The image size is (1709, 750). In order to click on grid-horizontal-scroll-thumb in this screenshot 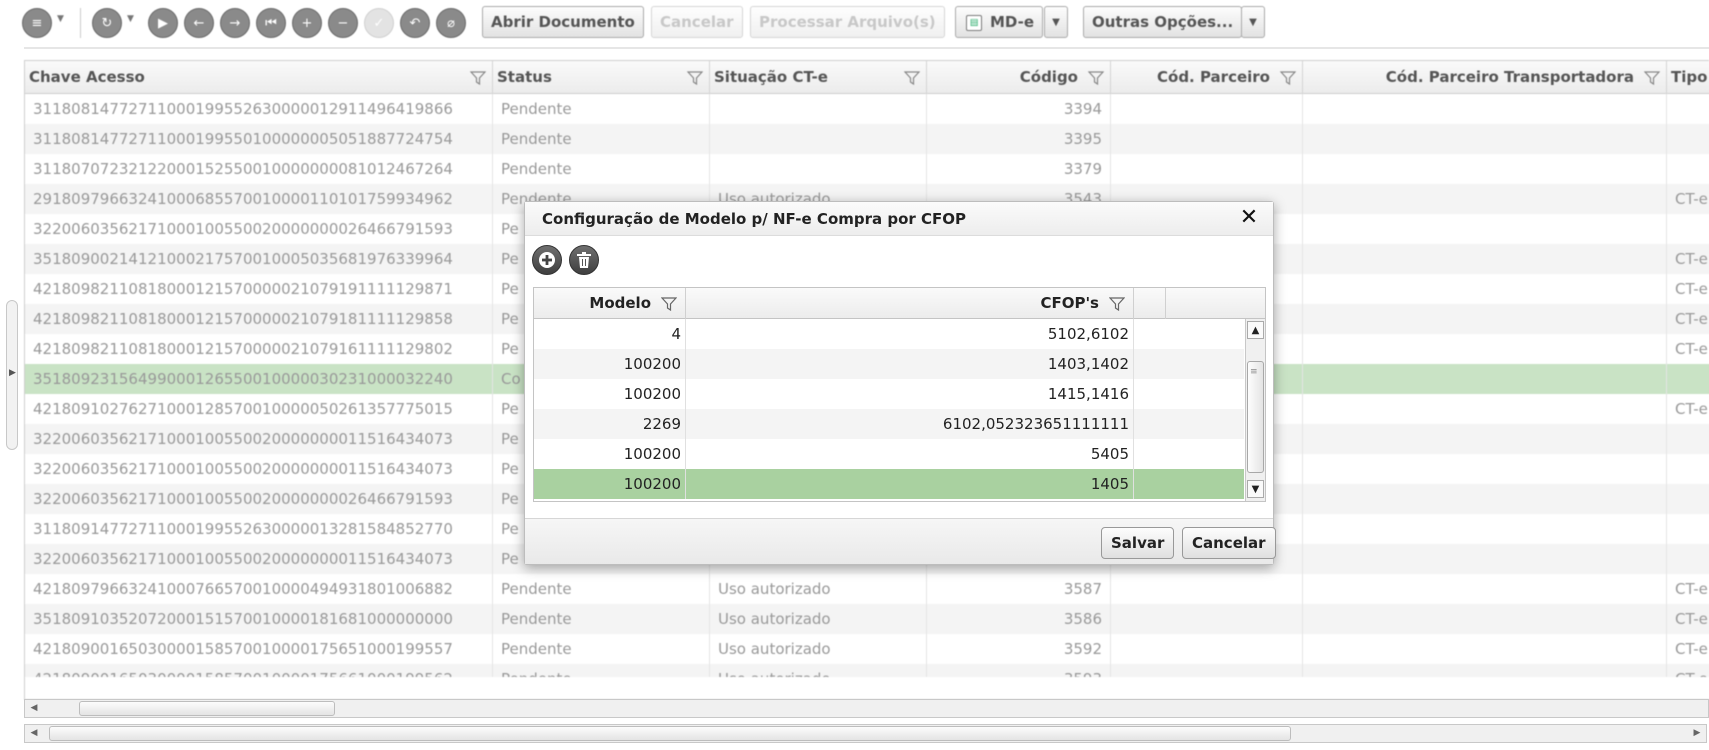, I will do `click(207, 708)`.